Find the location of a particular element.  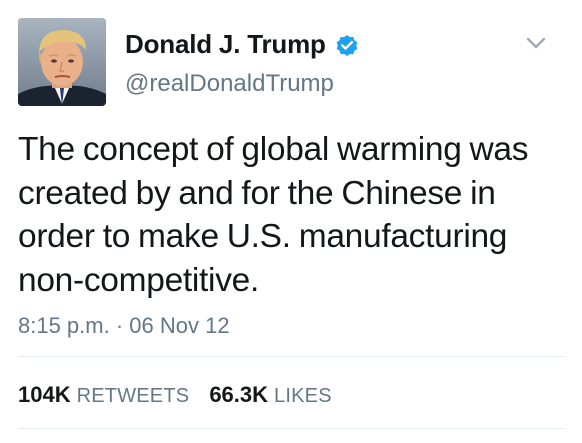

profile-avatar-icon is located at coordinates (62, 62).